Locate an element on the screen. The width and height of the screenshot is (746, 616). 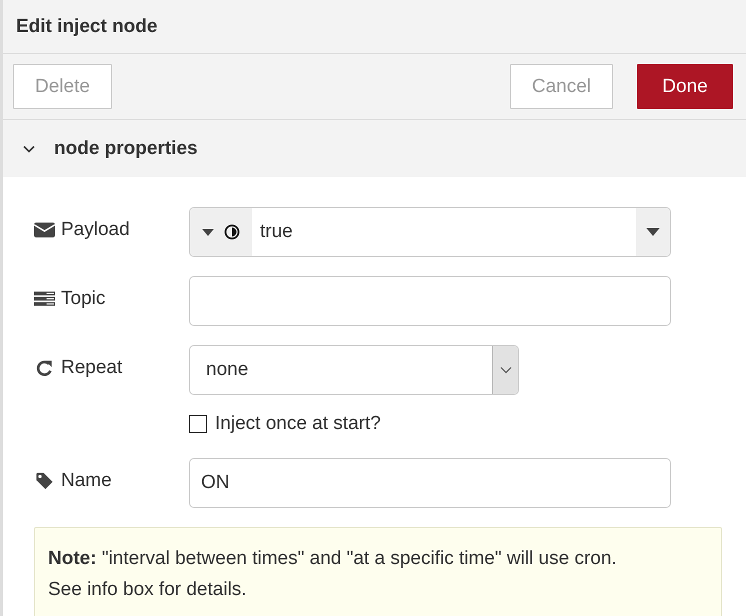
text-field is located at coordinates (430, 301).